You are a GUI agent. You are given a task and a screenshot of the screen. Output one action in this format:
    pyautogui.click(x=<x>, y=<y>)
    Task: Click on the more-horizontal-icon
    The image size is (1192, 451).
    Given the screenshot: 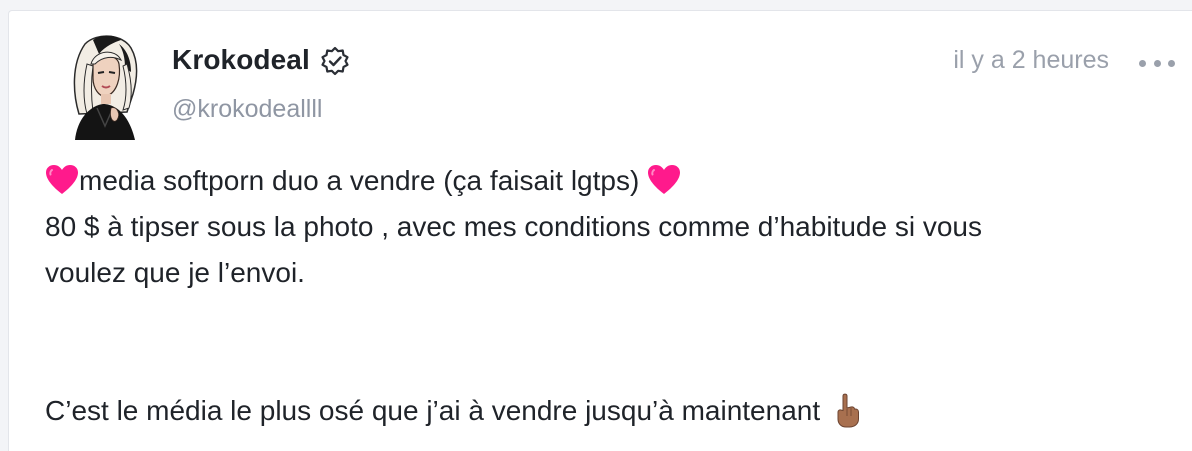 What is the action you would take?
    pyautogui.click(x=1142, y=63)
    